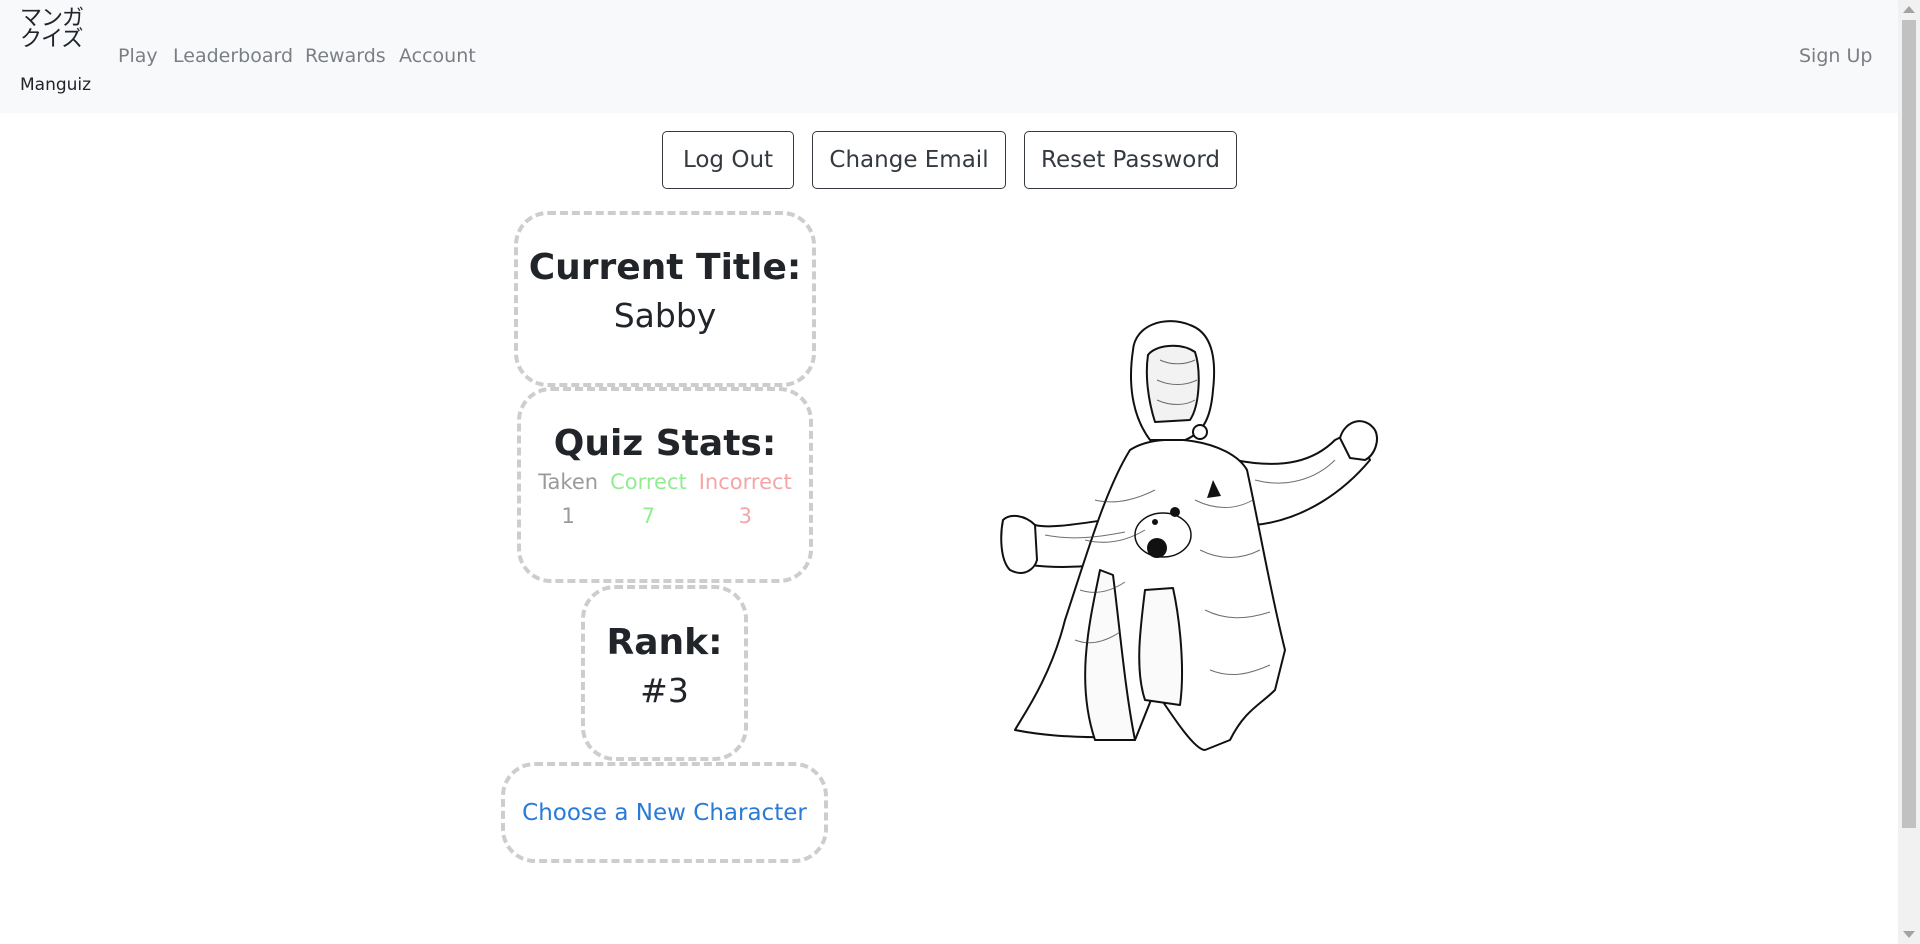 This screenshot has width=1920, height=944. I want to click on rank-heading: Rank:, so click(664, 642).